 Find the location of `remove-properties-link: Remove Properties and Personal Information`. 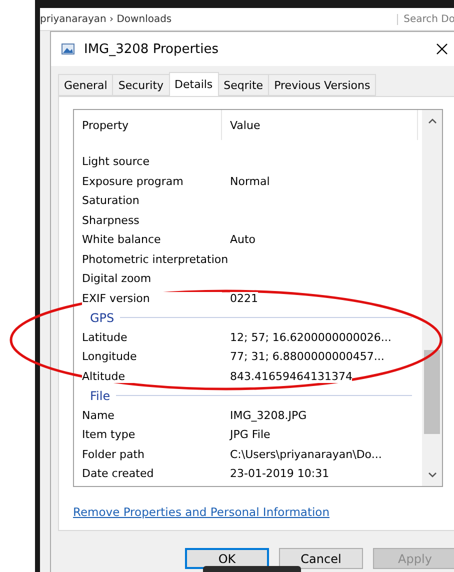

remove-properties-link: Remove Properties and Personal Information is located at coordinates (201, 512).